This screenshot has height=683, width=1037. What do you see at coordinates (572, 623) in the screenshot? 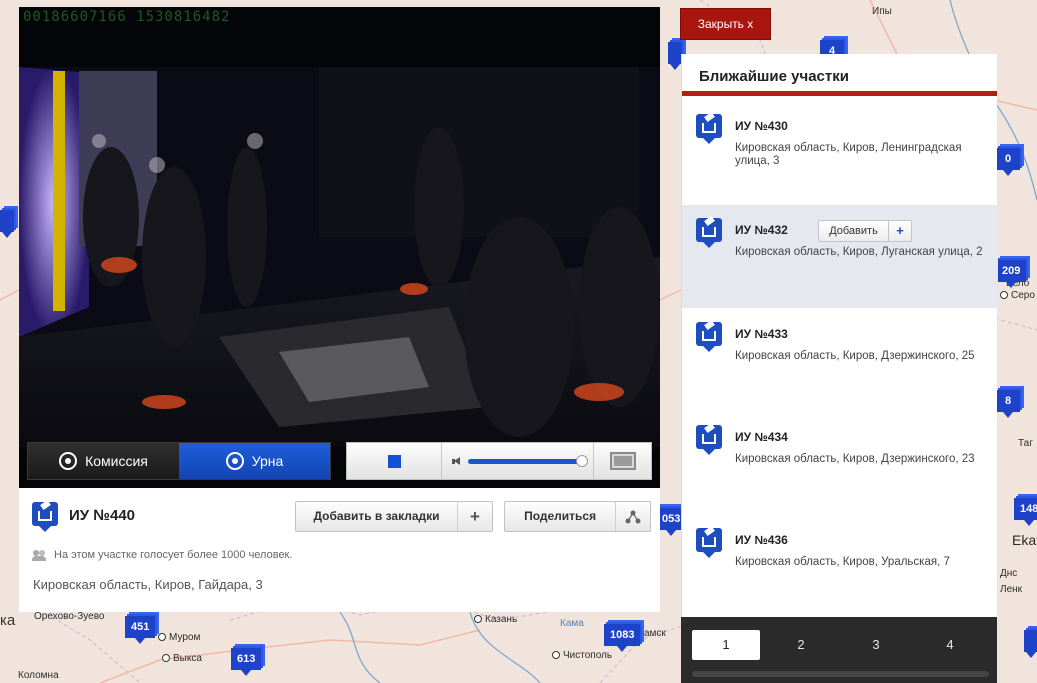
I see `map-label: Кама` at bounding box center [572, 623].